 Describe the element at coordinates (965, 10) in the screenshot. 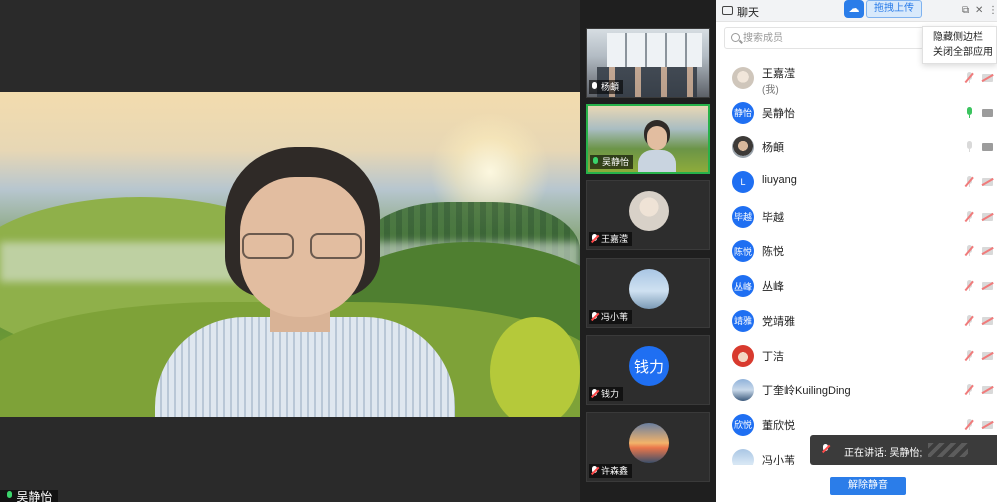

I see `popout-icon: ⧉` at that location.